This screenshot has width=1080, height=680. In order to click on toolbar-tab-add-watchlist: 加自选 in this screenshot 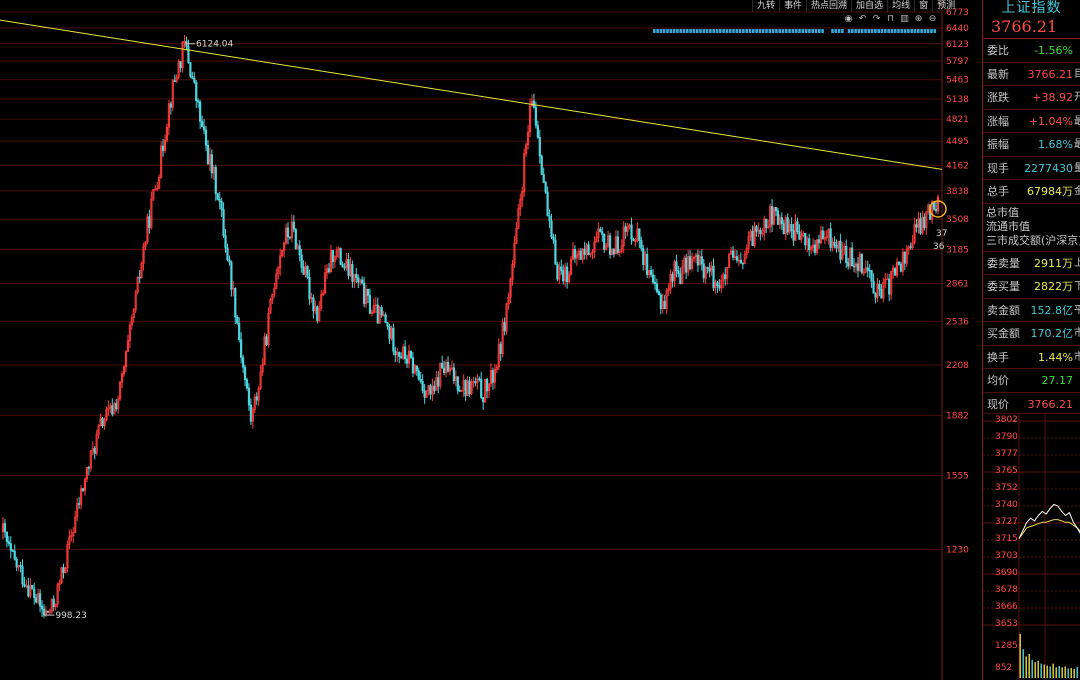, I will do `click(869, 6)`.